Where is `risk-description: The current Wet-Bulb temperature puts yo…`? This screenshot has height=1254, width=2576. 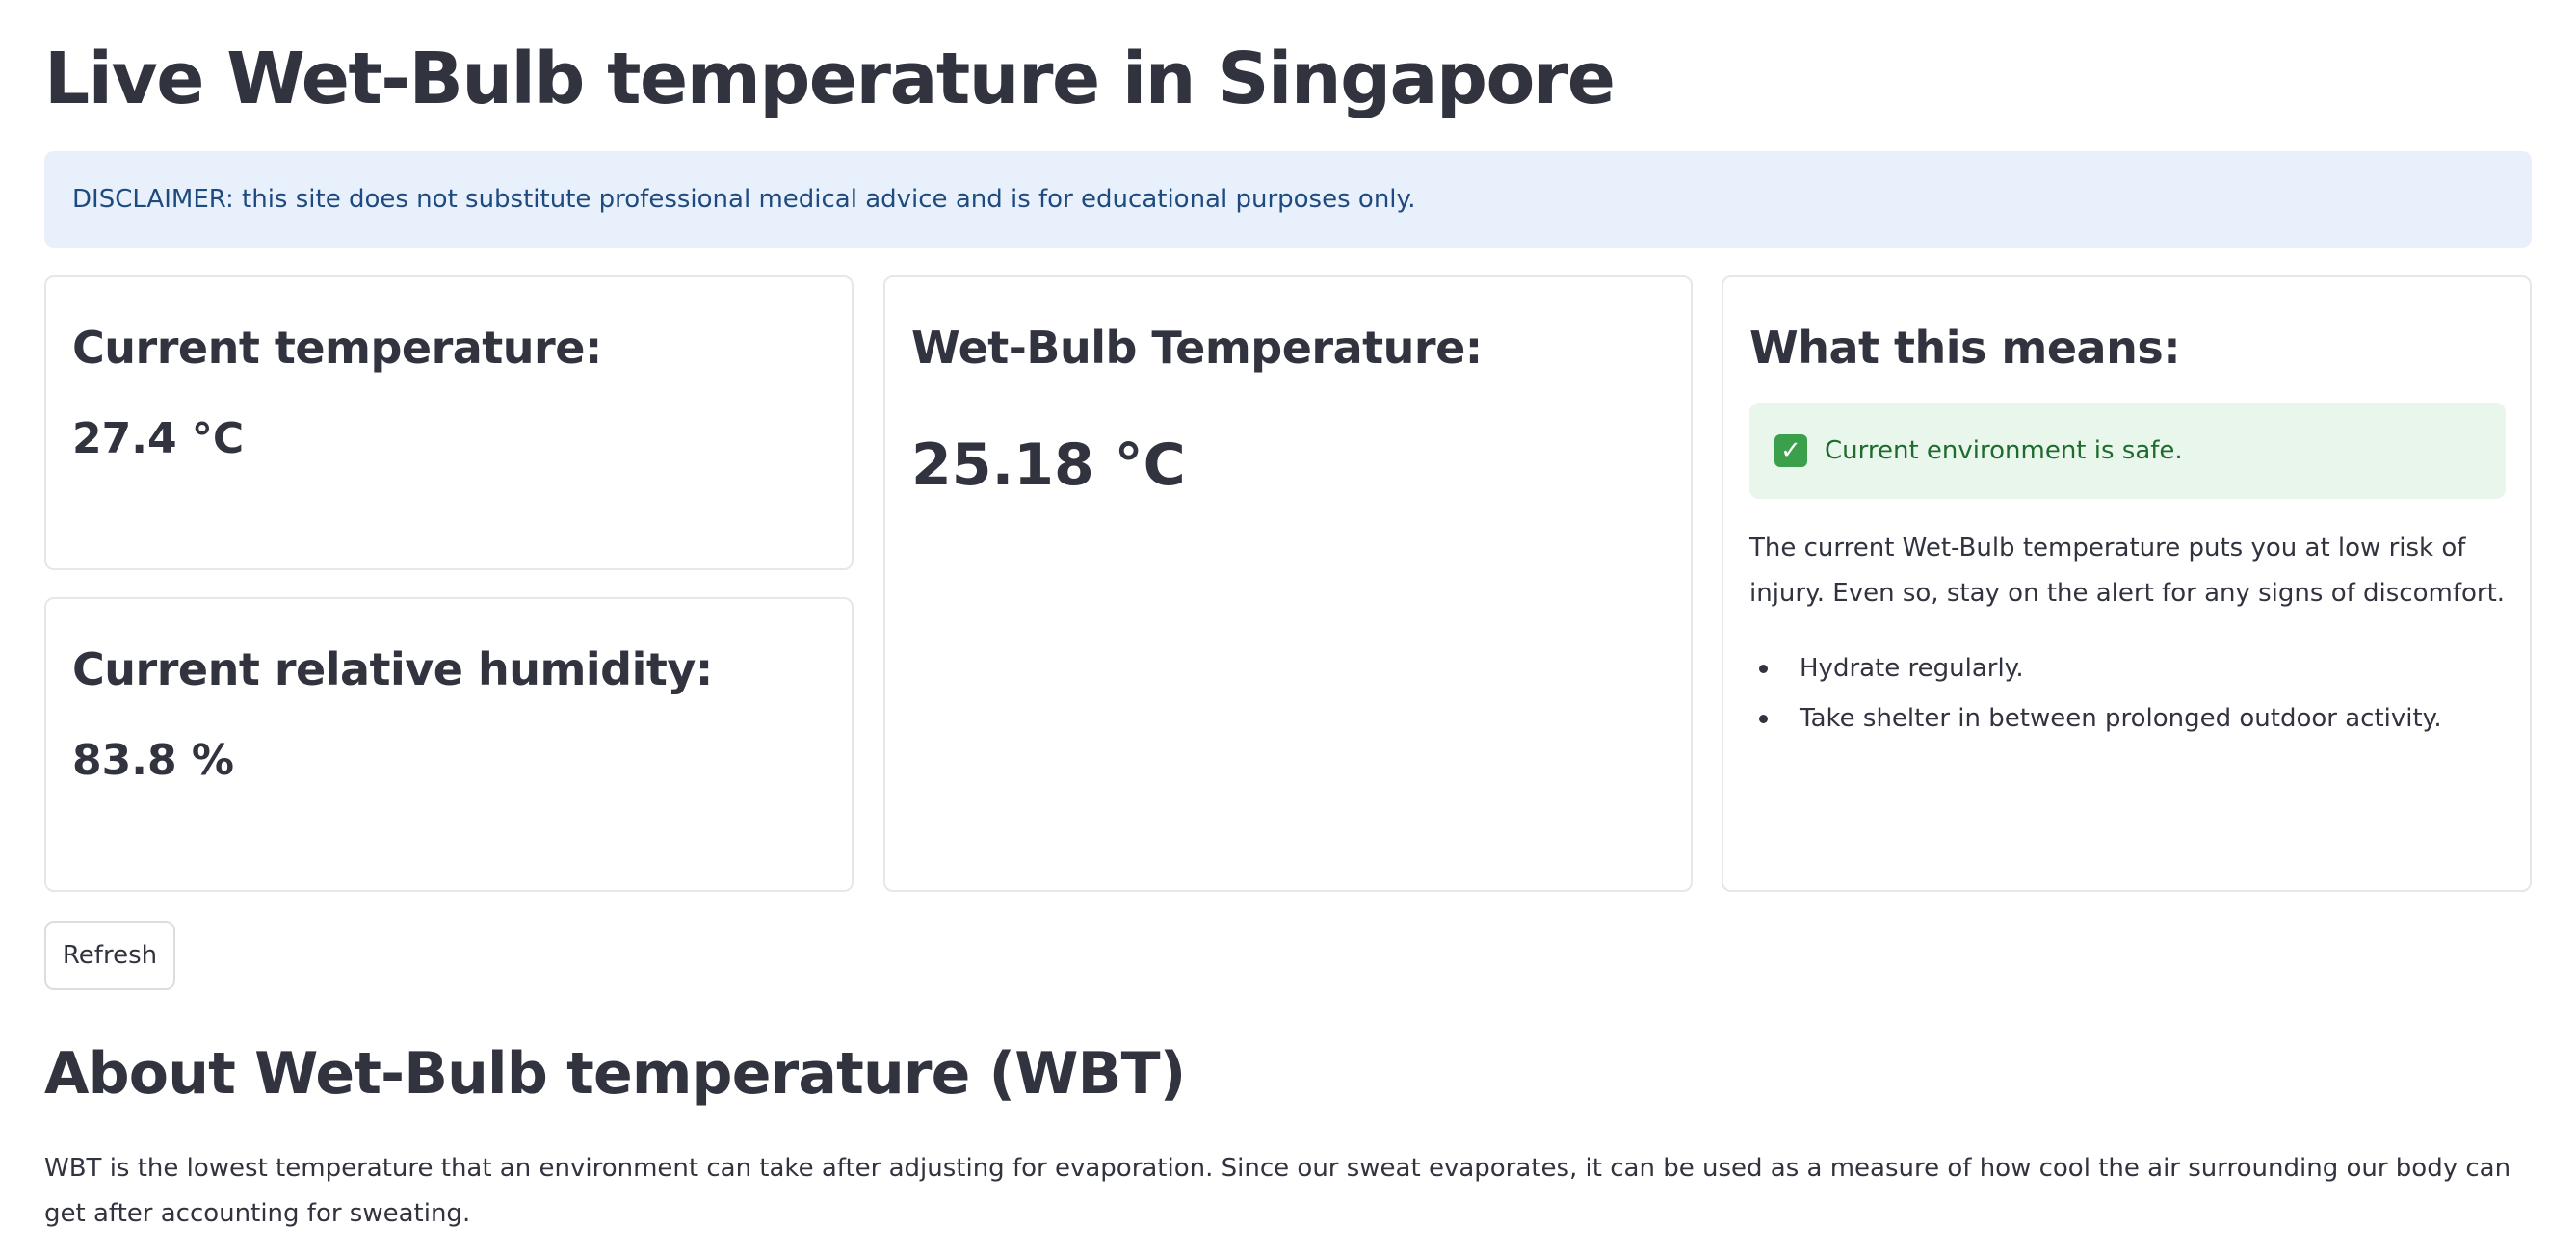
risk-description: The current Wet-Bulb temperature puts yo… is located at coordinates (2127, 571).